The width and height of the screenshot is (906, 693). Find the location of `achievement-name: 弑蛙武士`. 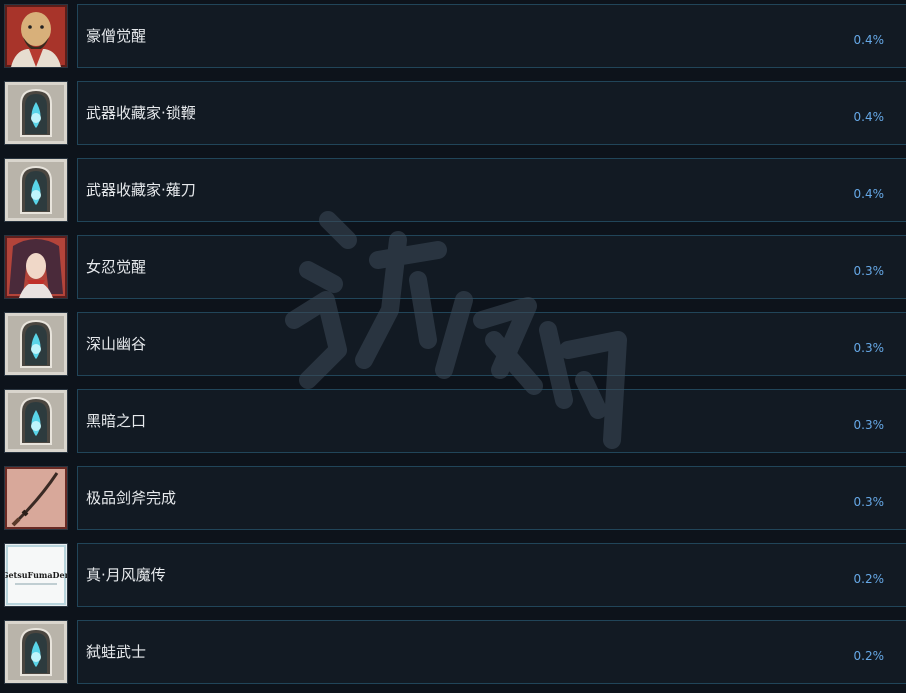

achievement-name: 弑蛙武士 is located at coordinates (116, 652).